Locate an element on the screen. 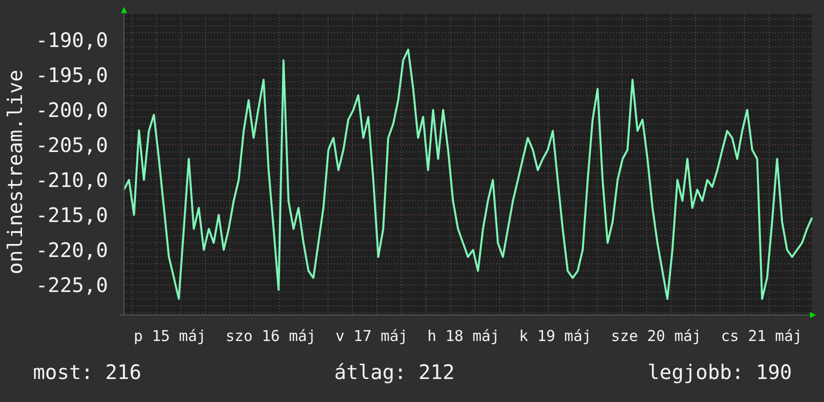 This screenshot has height=402, width=824. axis-title: onlinestream.live is located at coordinates (15, 172).